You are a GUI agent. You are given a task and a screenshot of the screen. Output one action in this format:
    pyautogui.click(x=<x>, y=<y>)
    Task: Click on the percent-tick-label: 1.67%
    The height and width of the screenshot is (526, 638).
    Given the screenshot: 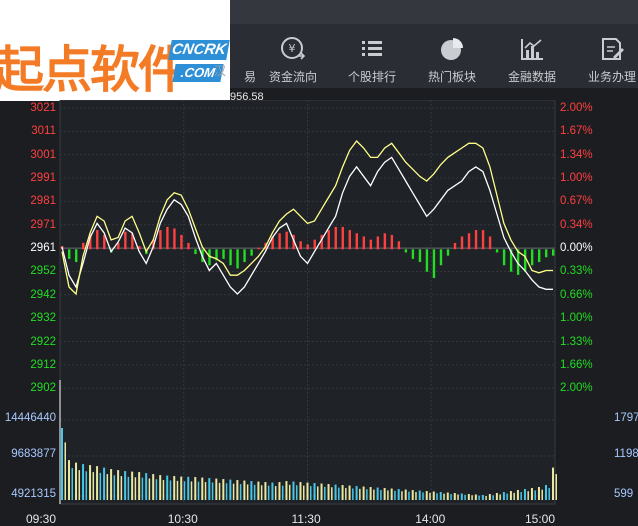 What is the action you would take?
    pyautogui.click(x=576, y=131)
    